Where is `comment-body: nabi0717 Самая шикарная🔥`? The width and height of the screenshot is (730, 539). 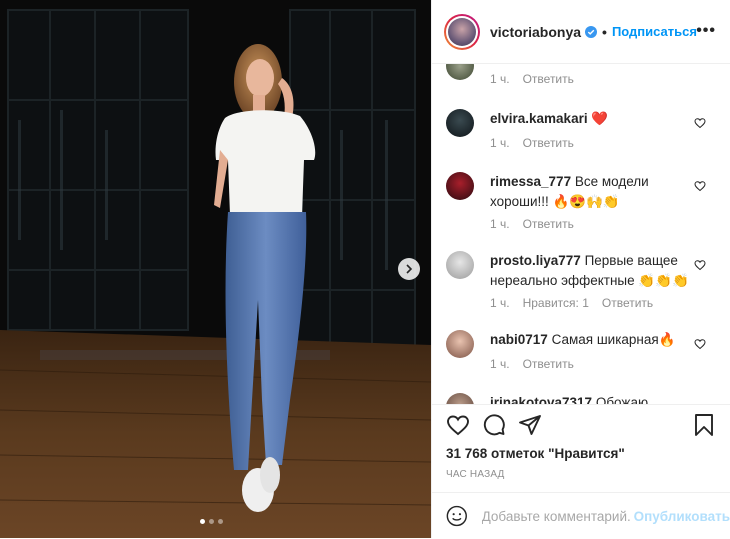
comment-body: nabi0717 Самая шикарная🔥 is located at coordinates (591, 340).